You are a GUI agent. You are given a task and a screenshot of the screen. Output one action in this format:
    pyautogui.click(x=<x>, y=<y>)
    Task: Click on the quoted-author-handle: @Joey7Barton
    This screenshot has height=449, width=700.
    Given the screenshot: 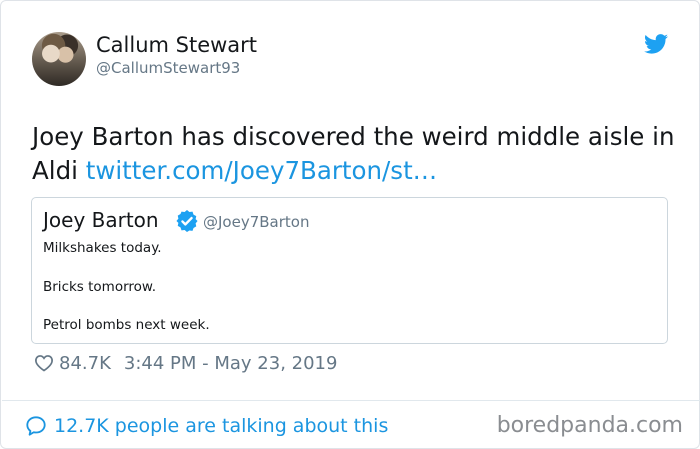 What is the action you would take?
    pyautogui.click(x=256, y=222)
    